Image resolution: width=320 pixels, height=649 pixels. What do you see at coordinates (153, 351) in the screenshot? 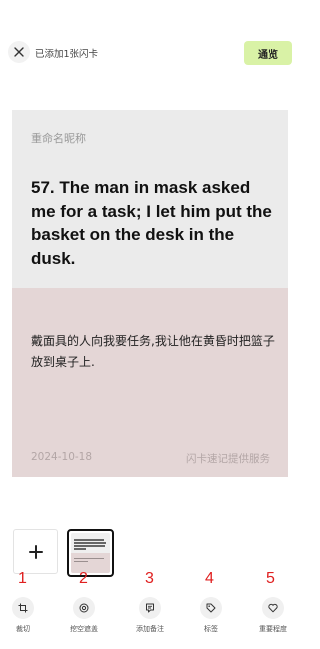
I see `card-answer-text: 戴面具的人向我要任务,我让他在黄昏时把篮子放到桌子上.` at bounding box center [153, 351].